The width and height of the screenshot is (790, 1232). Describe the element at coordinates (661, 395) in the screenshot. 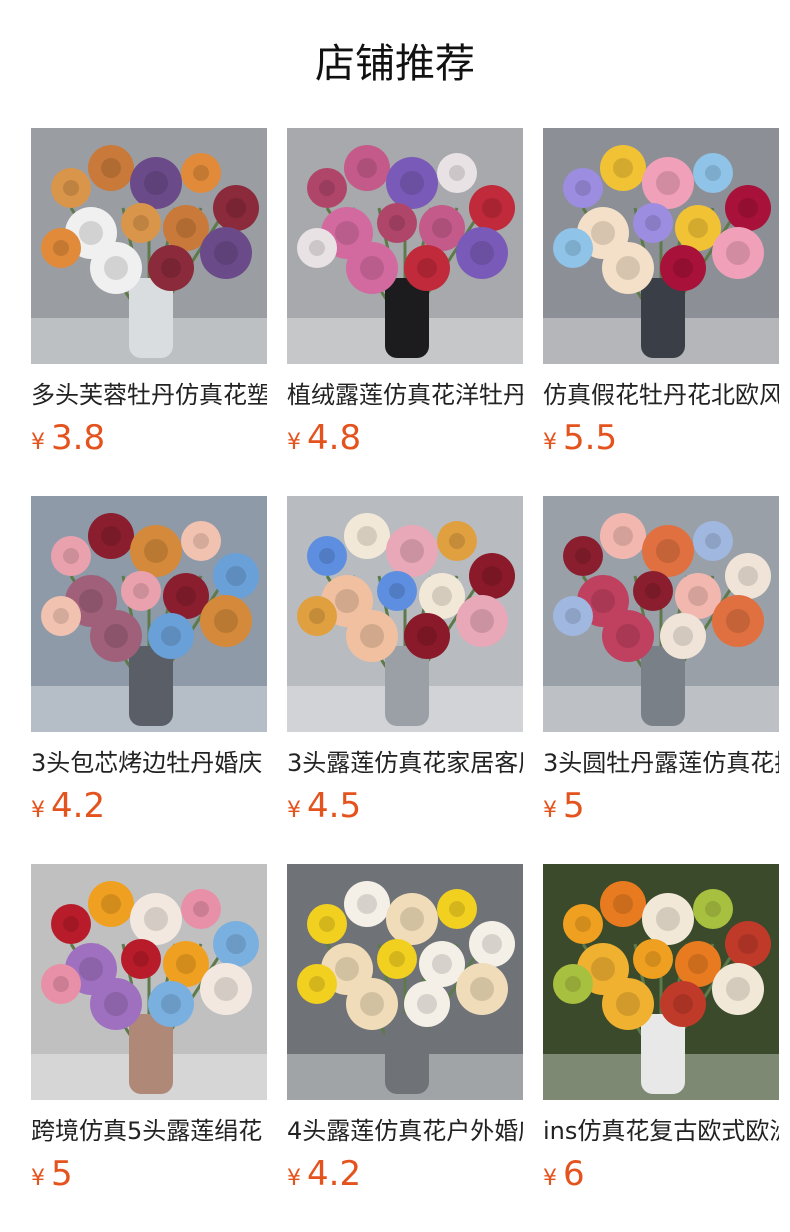

I see `product-name: 仿真假花牡丹花北欧风` at that location.